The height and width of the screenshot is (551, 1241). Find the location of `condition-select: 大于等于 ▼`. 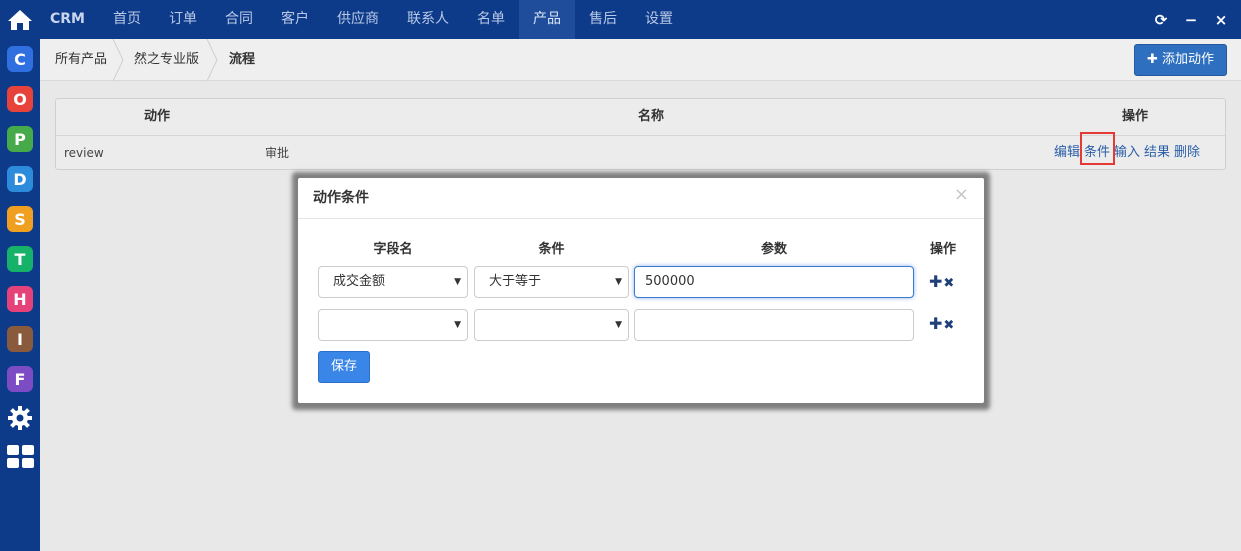

condition-select: 大于等于 ▼ is located at coordinates (551, 282).